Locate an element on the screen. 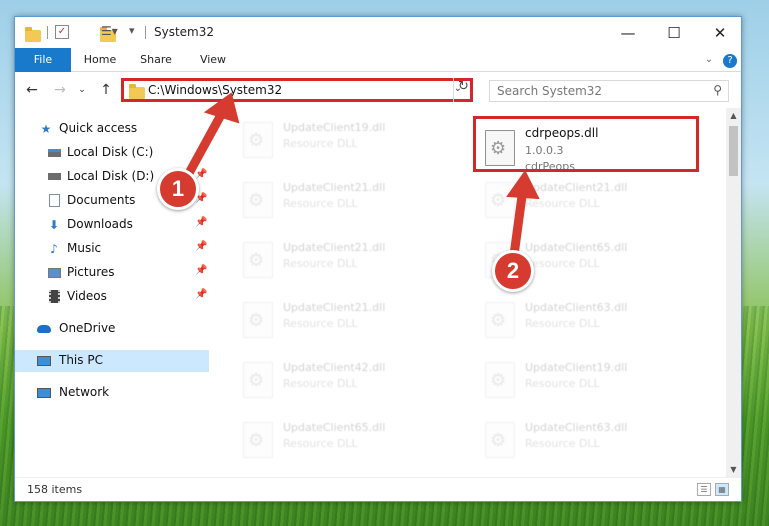  window-title: System32 is located at coordinates (184, 32).